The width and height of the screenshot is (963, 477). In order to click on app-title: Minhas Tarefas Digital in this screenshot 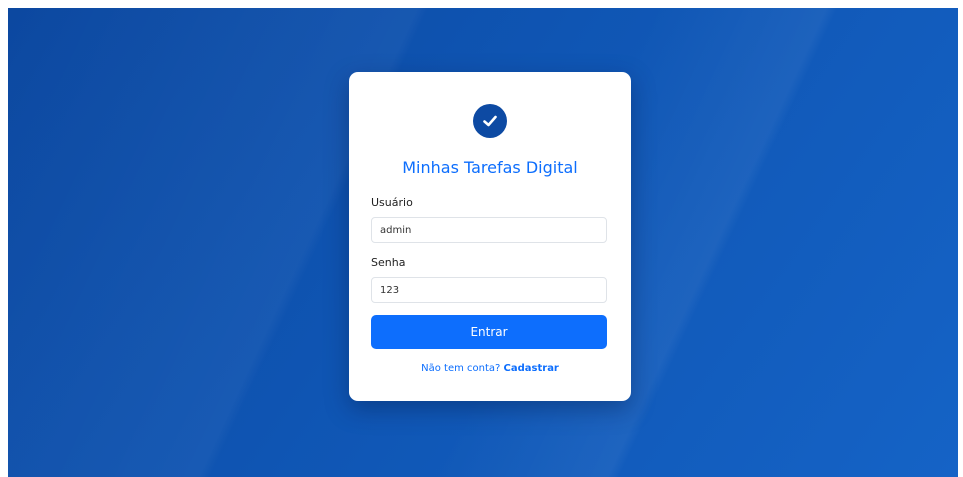, I will do `click(490, 167)`.